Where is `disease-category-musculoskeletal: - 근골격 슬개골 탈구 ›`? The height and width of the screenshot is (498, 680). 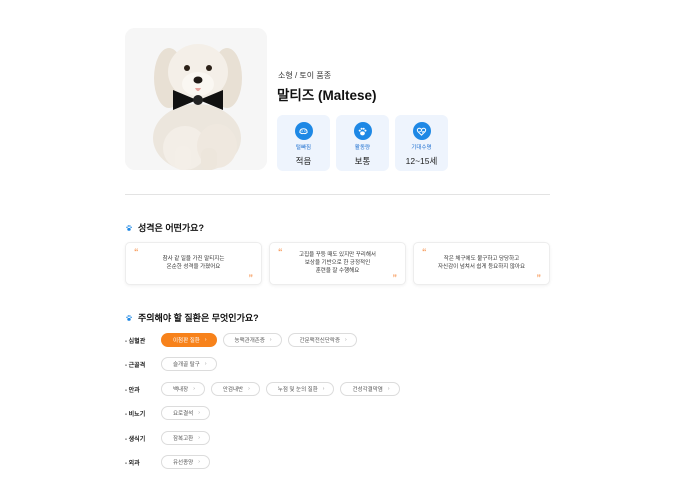 disease-category-musculoskeletal: - 근골격 슬개골 탈구 › is located at coordinates (174, 364).